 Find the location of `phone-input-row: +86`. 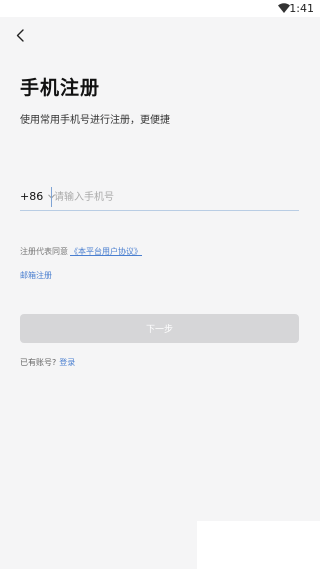

phone-input-row: +86 is located at coordinates (159, 198).